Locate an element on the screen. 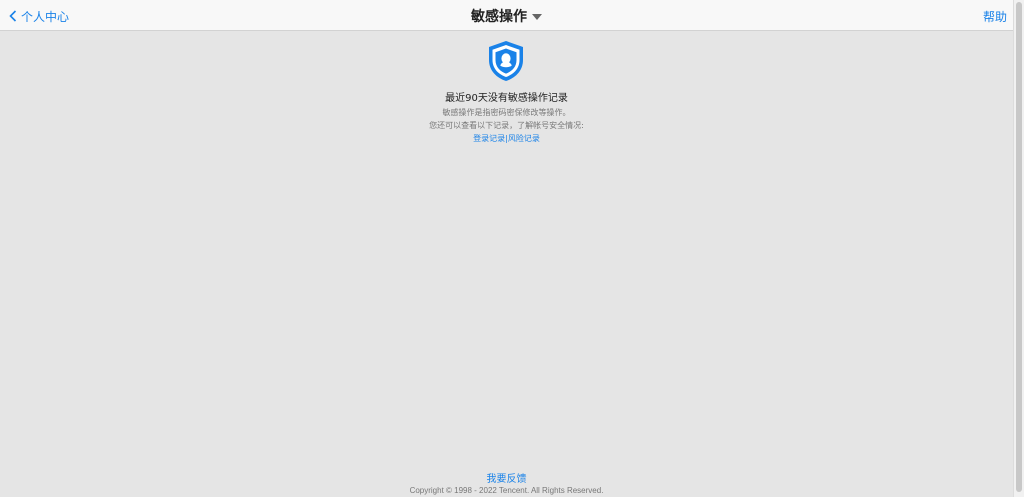  page-title-dropdown: 敏感操作 is located at coordinates (506, 16).